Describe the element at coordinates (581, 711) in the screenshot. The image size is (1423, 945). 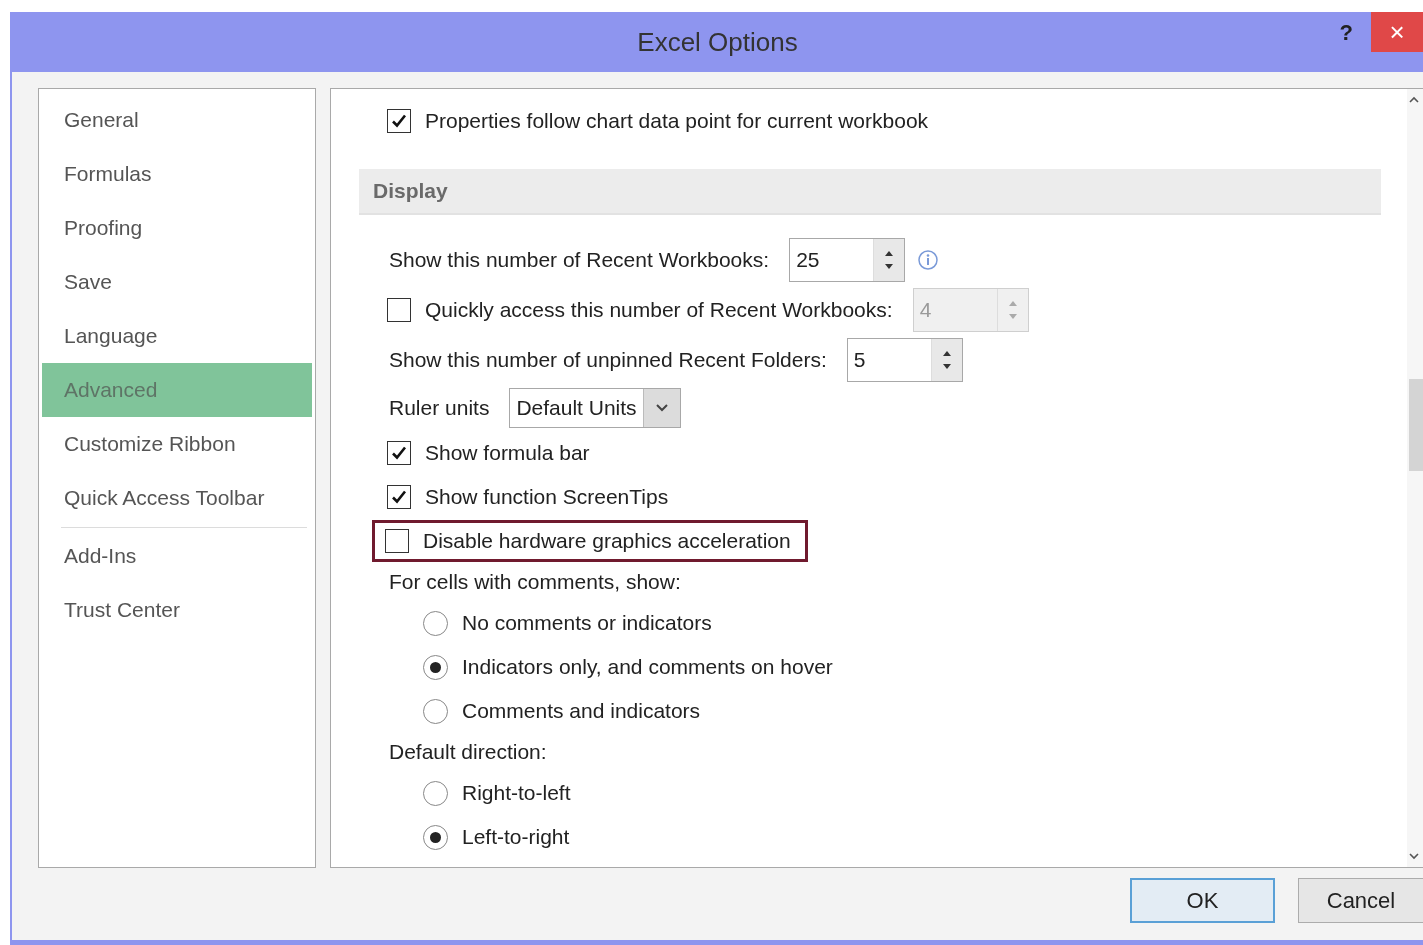
I see `radio-label: Comments and indicators` at that location.